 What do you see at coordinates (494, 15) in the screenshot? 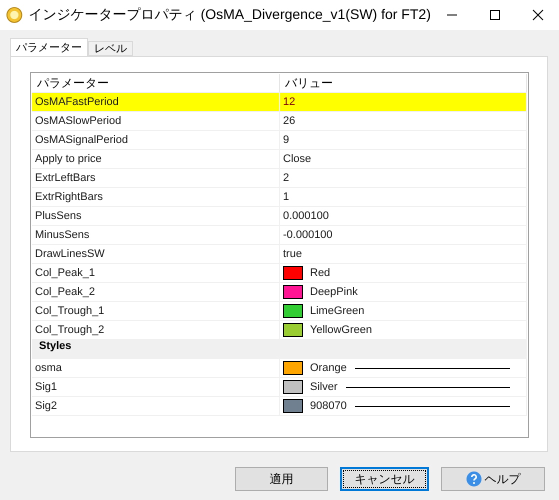
I see `maximize-icon` at bounding box center [494, 15].